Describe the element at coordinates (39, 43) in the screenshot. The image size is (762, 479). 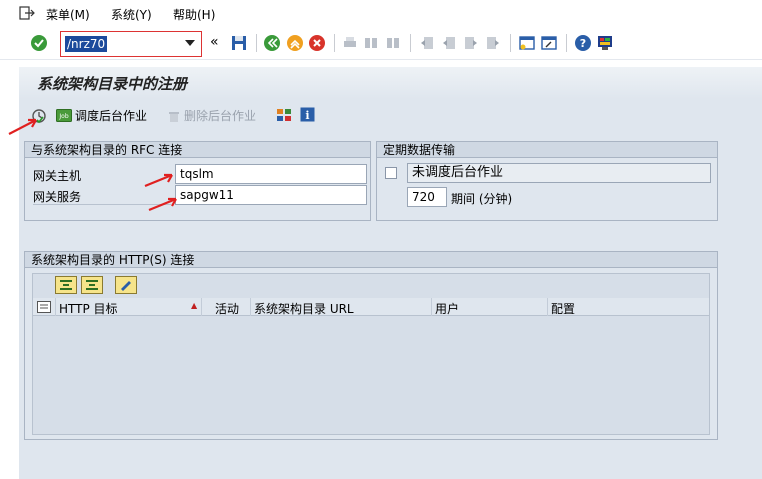
I see `enter-check-icon` at that location.